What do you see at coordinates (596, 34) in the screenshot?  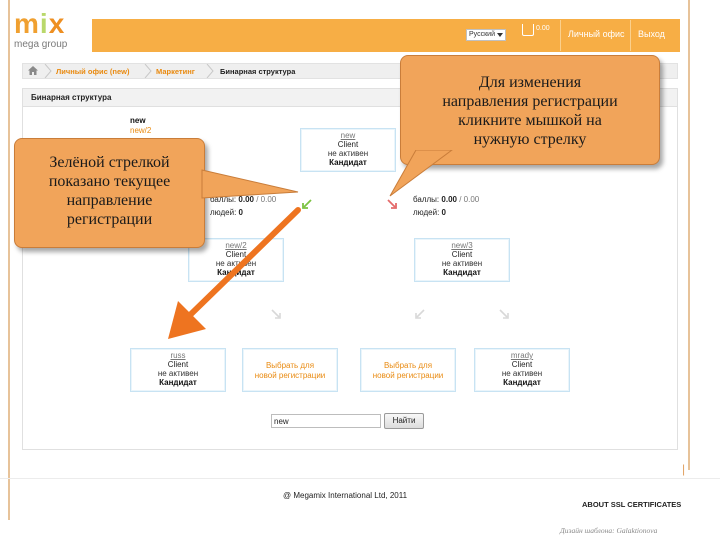 I see `office-link: Личный офис` at bounding box center [596, 34].